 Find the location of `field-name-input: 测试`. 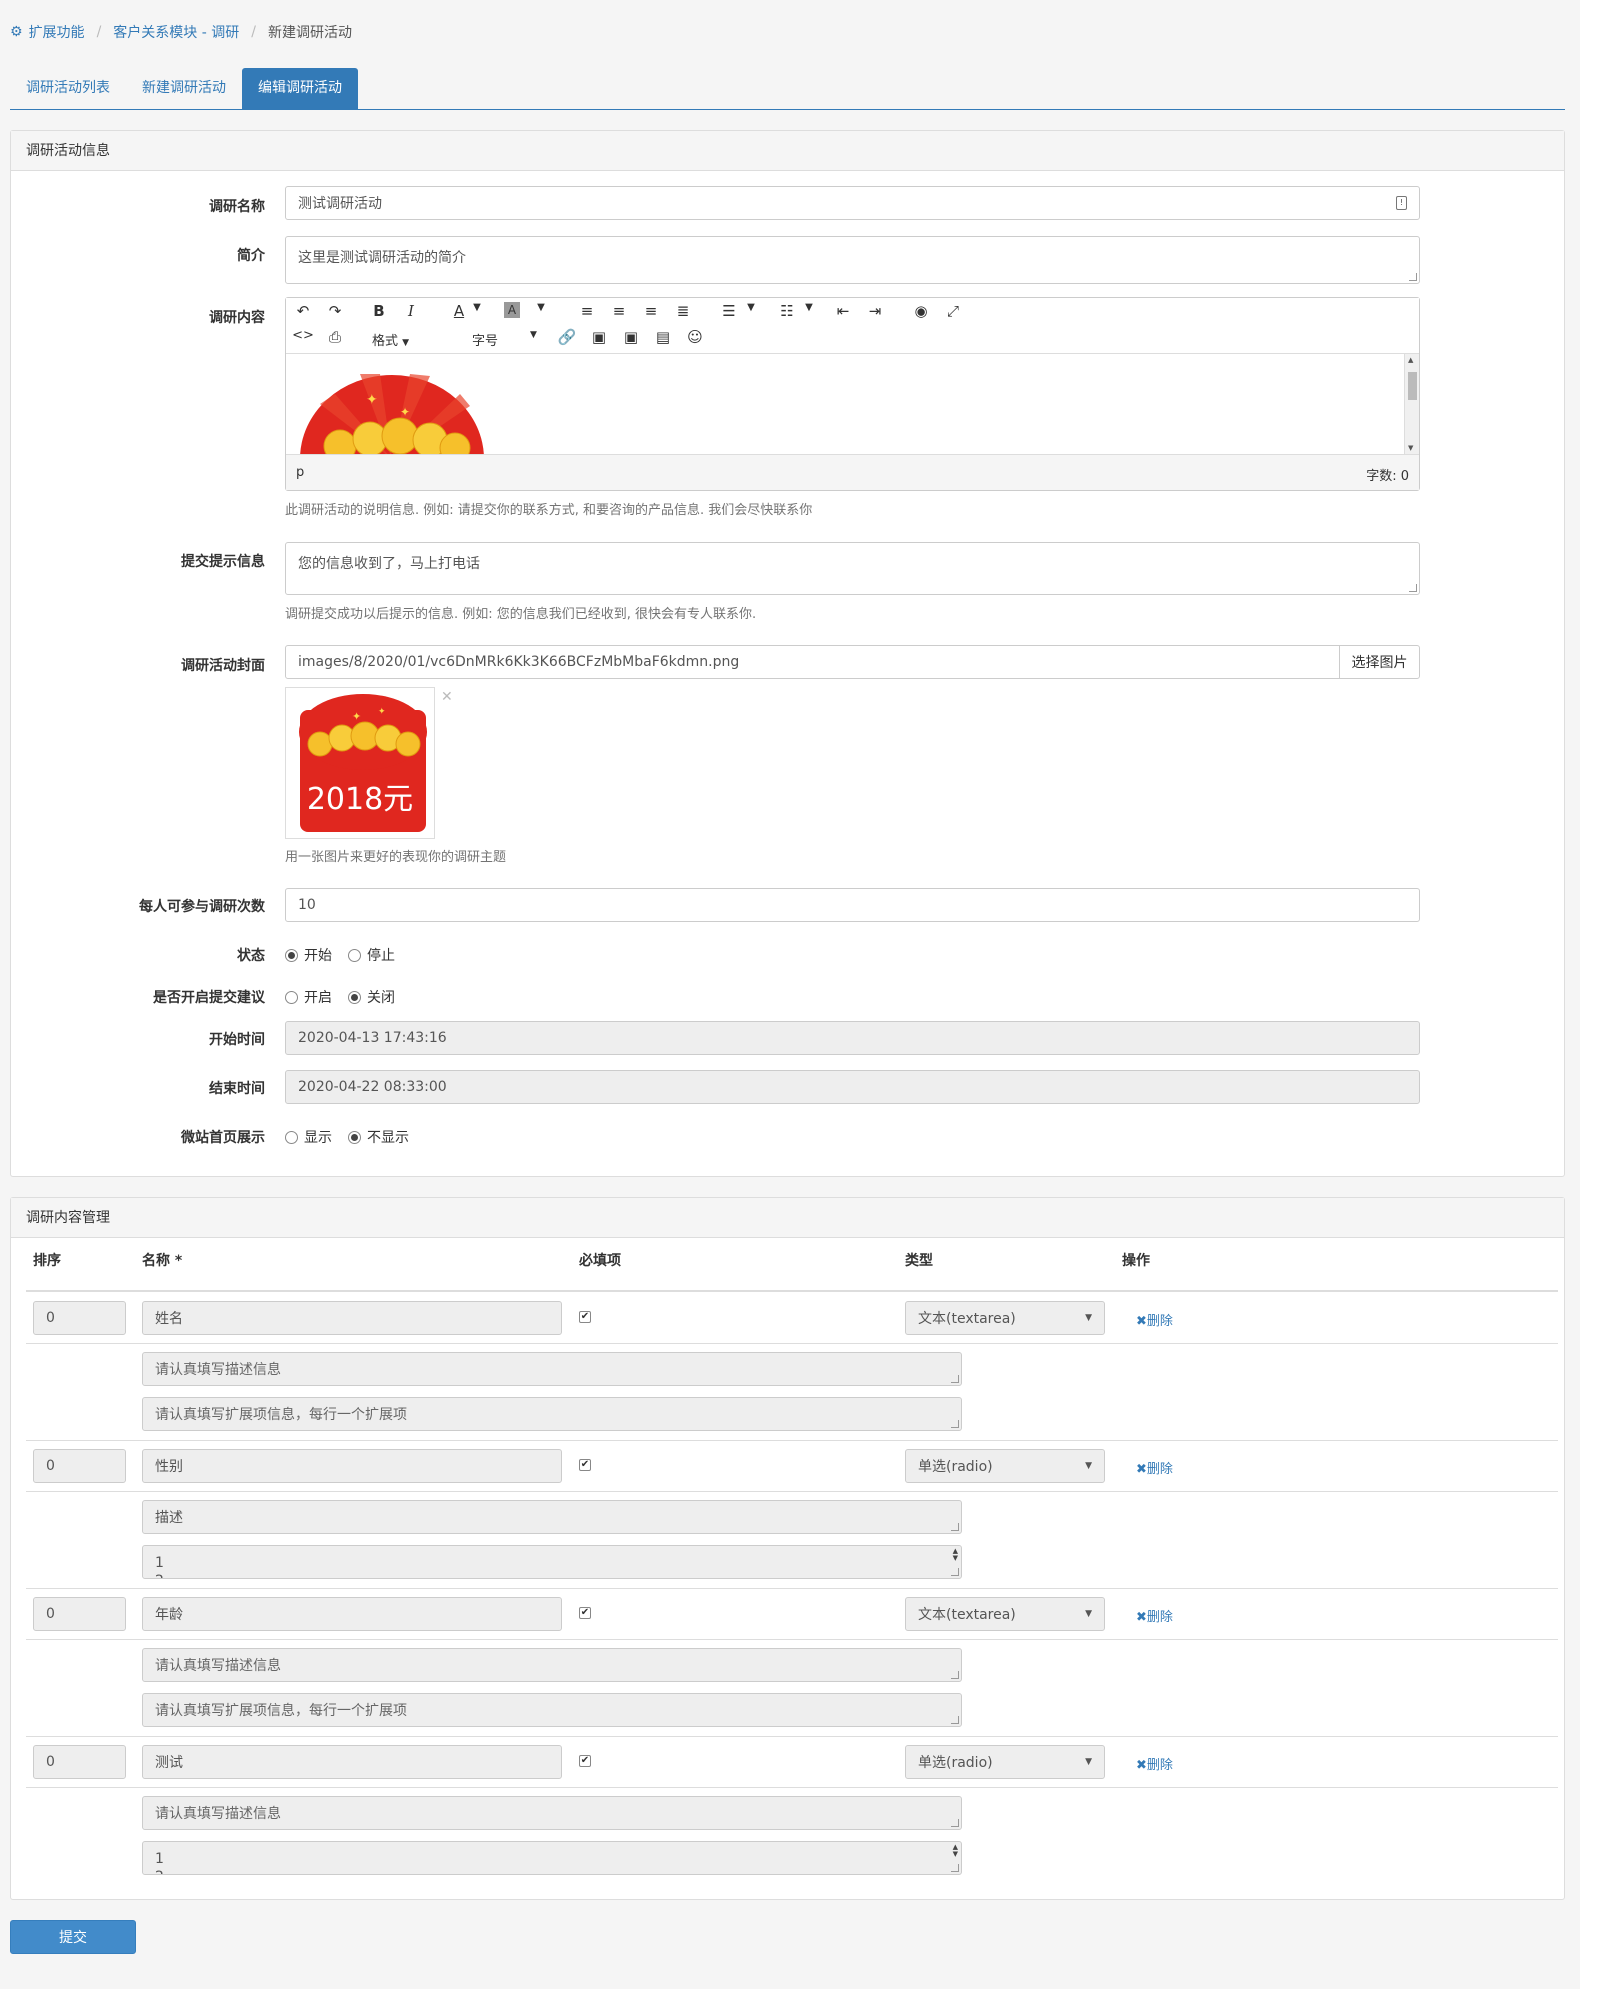

field-name-input: 测试 is located at coordinates (352, 1762).